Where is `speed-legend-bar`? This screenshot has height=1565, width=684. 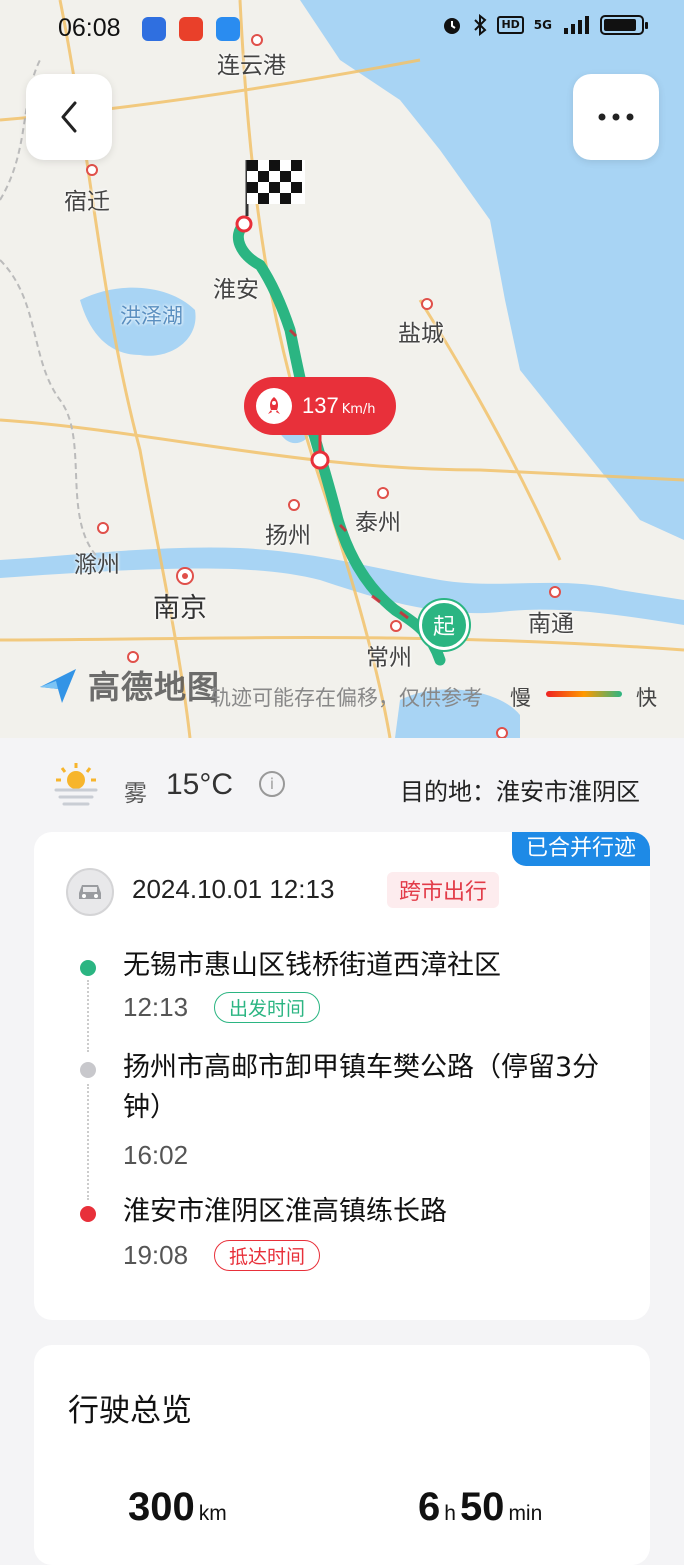
speed-legend-bar is located at coordinates (584, 694).